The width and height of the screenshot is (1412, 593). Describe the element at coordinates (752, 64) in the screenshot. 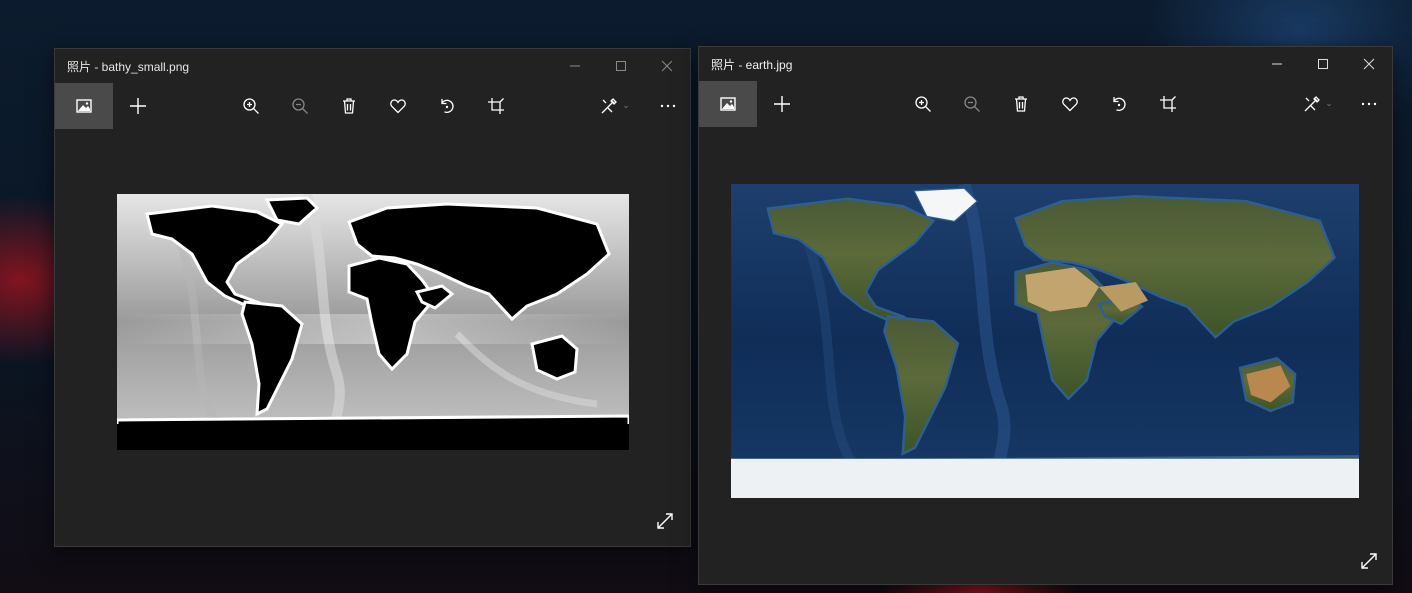

I see `window-title: 照片 - earth.jpg` at that location.